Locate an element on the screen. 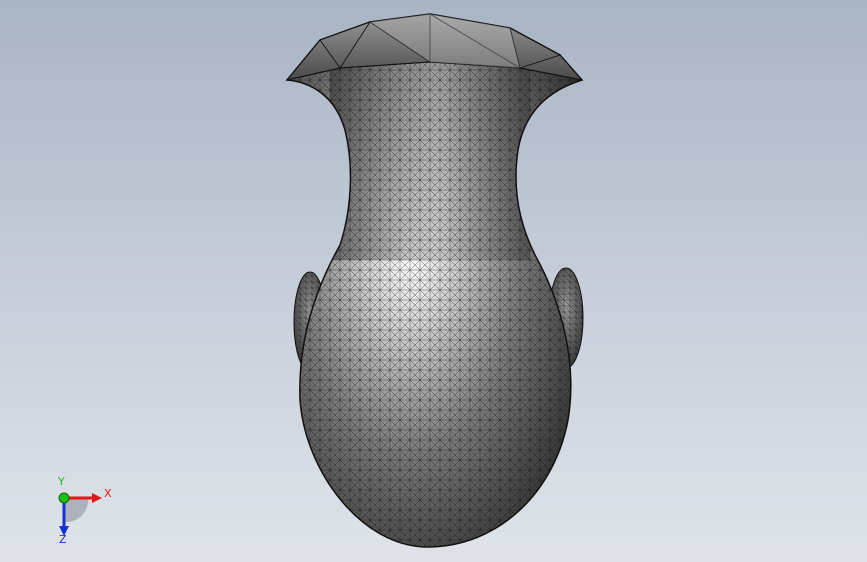 This screenshot has height=562, width=867. coordinate-triad: X Y Z is located at coordinates (83, 512).